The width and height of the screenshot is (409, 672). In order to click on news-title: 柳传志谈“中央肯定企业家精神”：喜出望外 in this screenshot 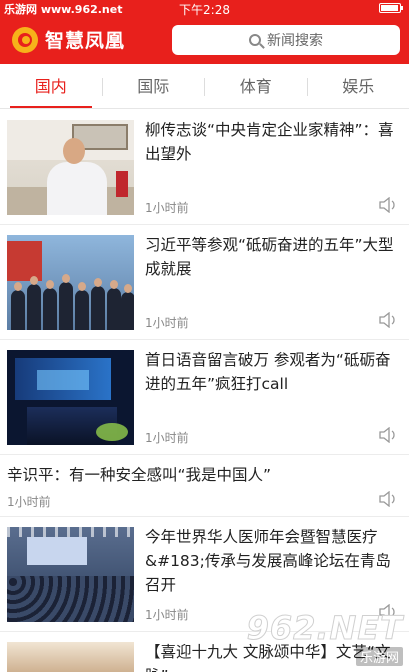, I will do `click(269, 142)`.